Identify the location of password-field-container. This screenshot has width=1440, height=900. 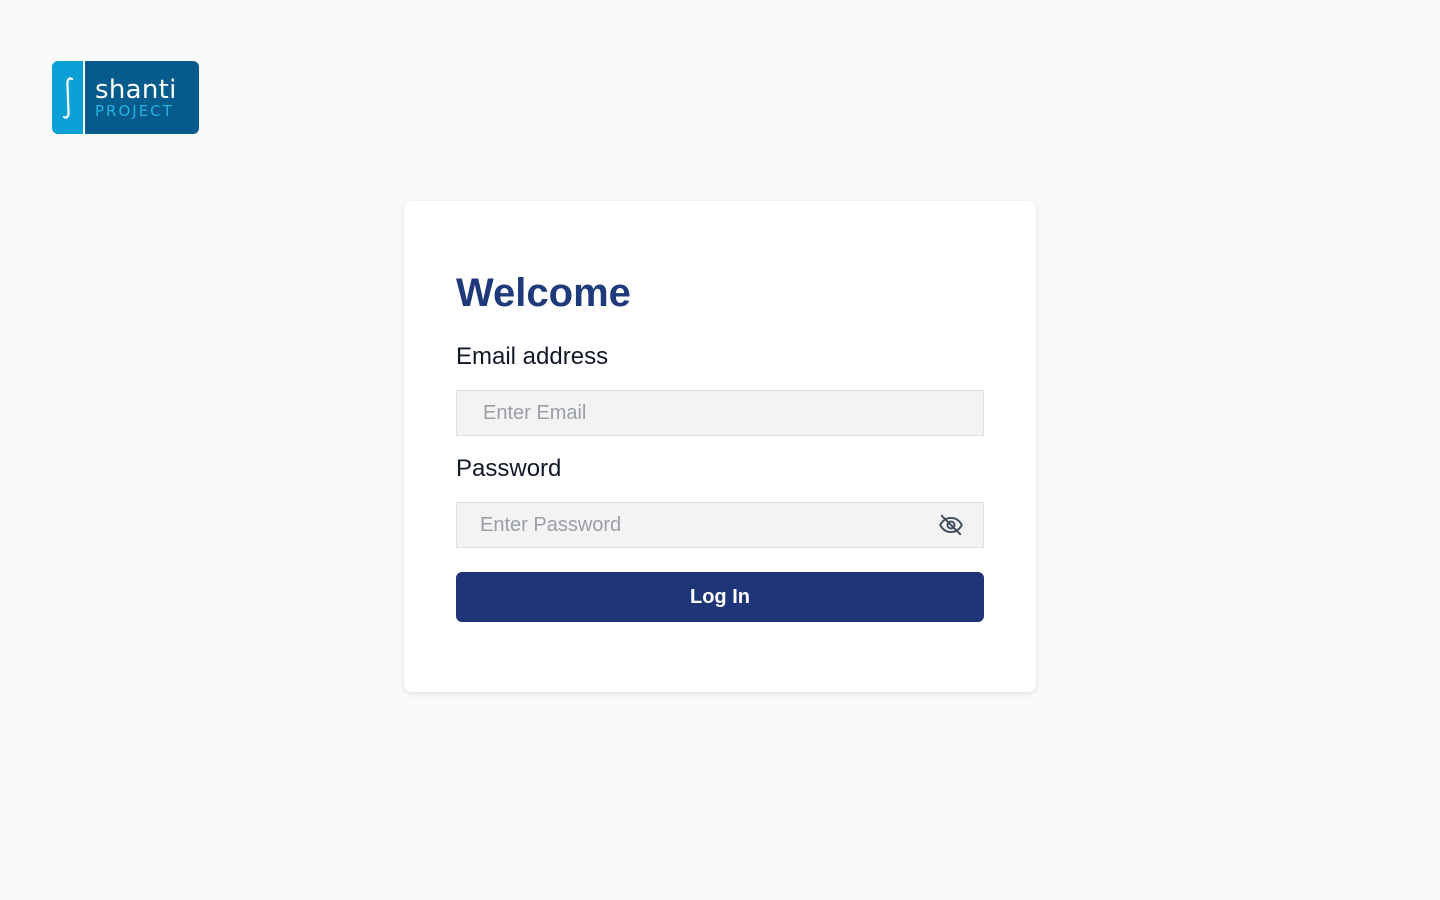
(720, 525).